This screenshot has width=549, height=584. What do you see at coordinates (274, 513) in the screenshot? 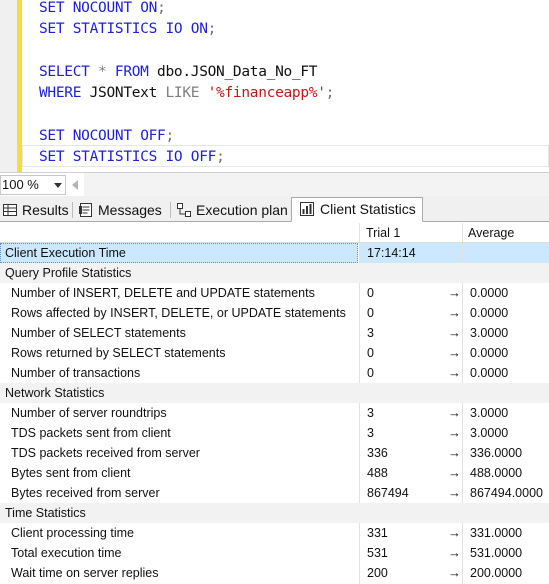
I see `section-header-row: Time Statistics` at bounding box center [274, 513].